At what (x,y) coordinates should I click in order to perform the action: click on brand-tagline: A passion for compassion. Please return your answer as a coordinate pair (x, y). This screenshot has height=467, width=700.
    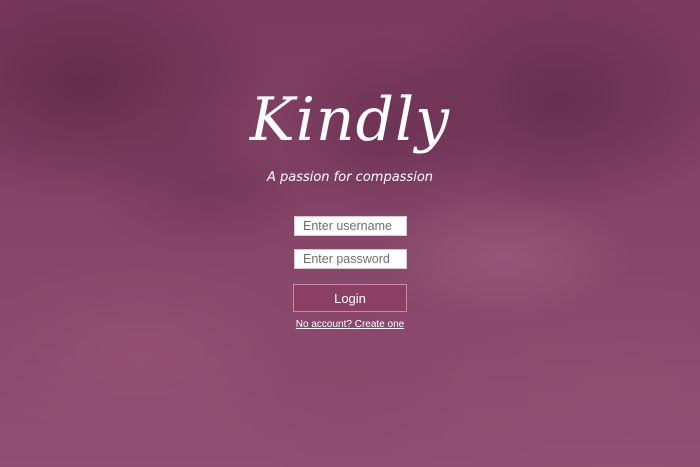
    Looking at the image, I should click on (350, 177).